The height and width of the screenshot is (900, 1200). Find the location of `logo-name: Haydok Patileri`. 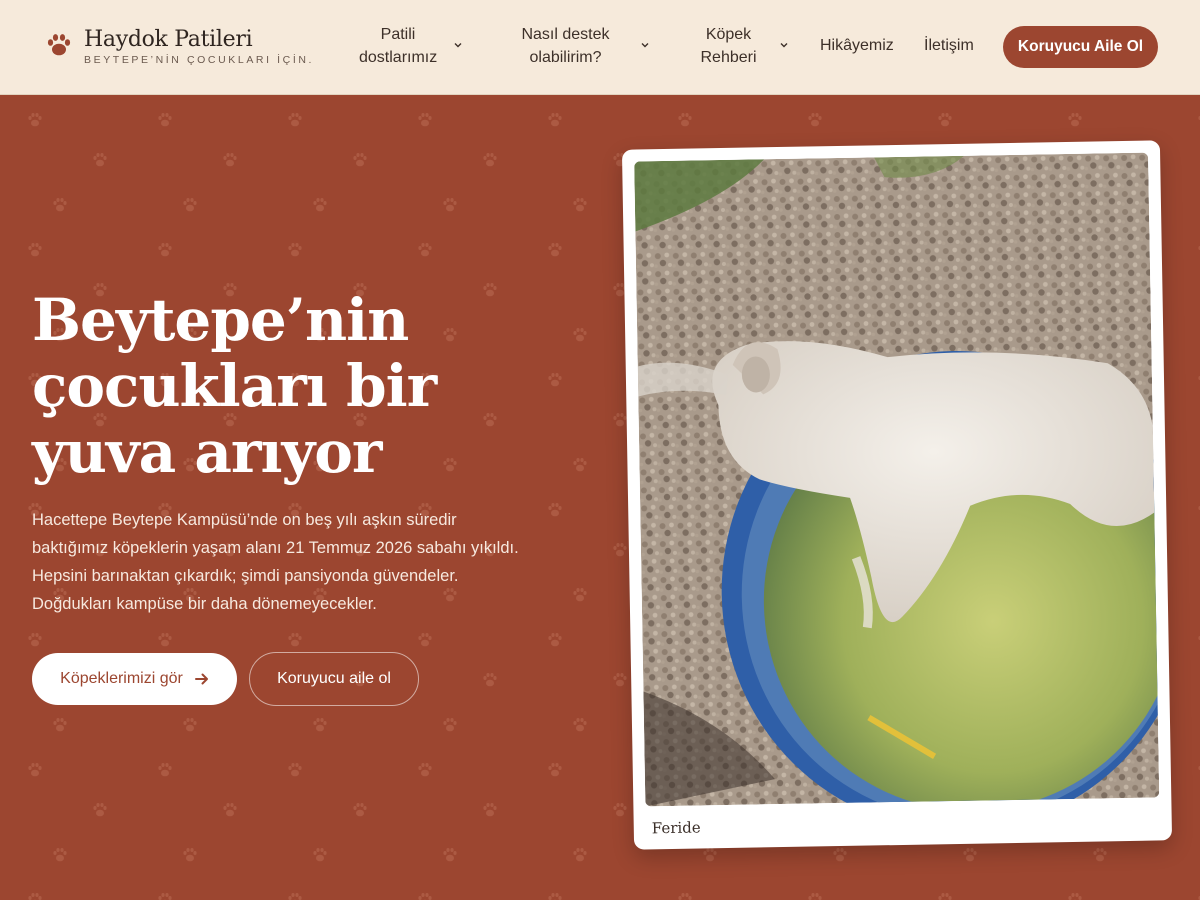

logo-name: Haydok Patileri is located at coordinates (168, 39).